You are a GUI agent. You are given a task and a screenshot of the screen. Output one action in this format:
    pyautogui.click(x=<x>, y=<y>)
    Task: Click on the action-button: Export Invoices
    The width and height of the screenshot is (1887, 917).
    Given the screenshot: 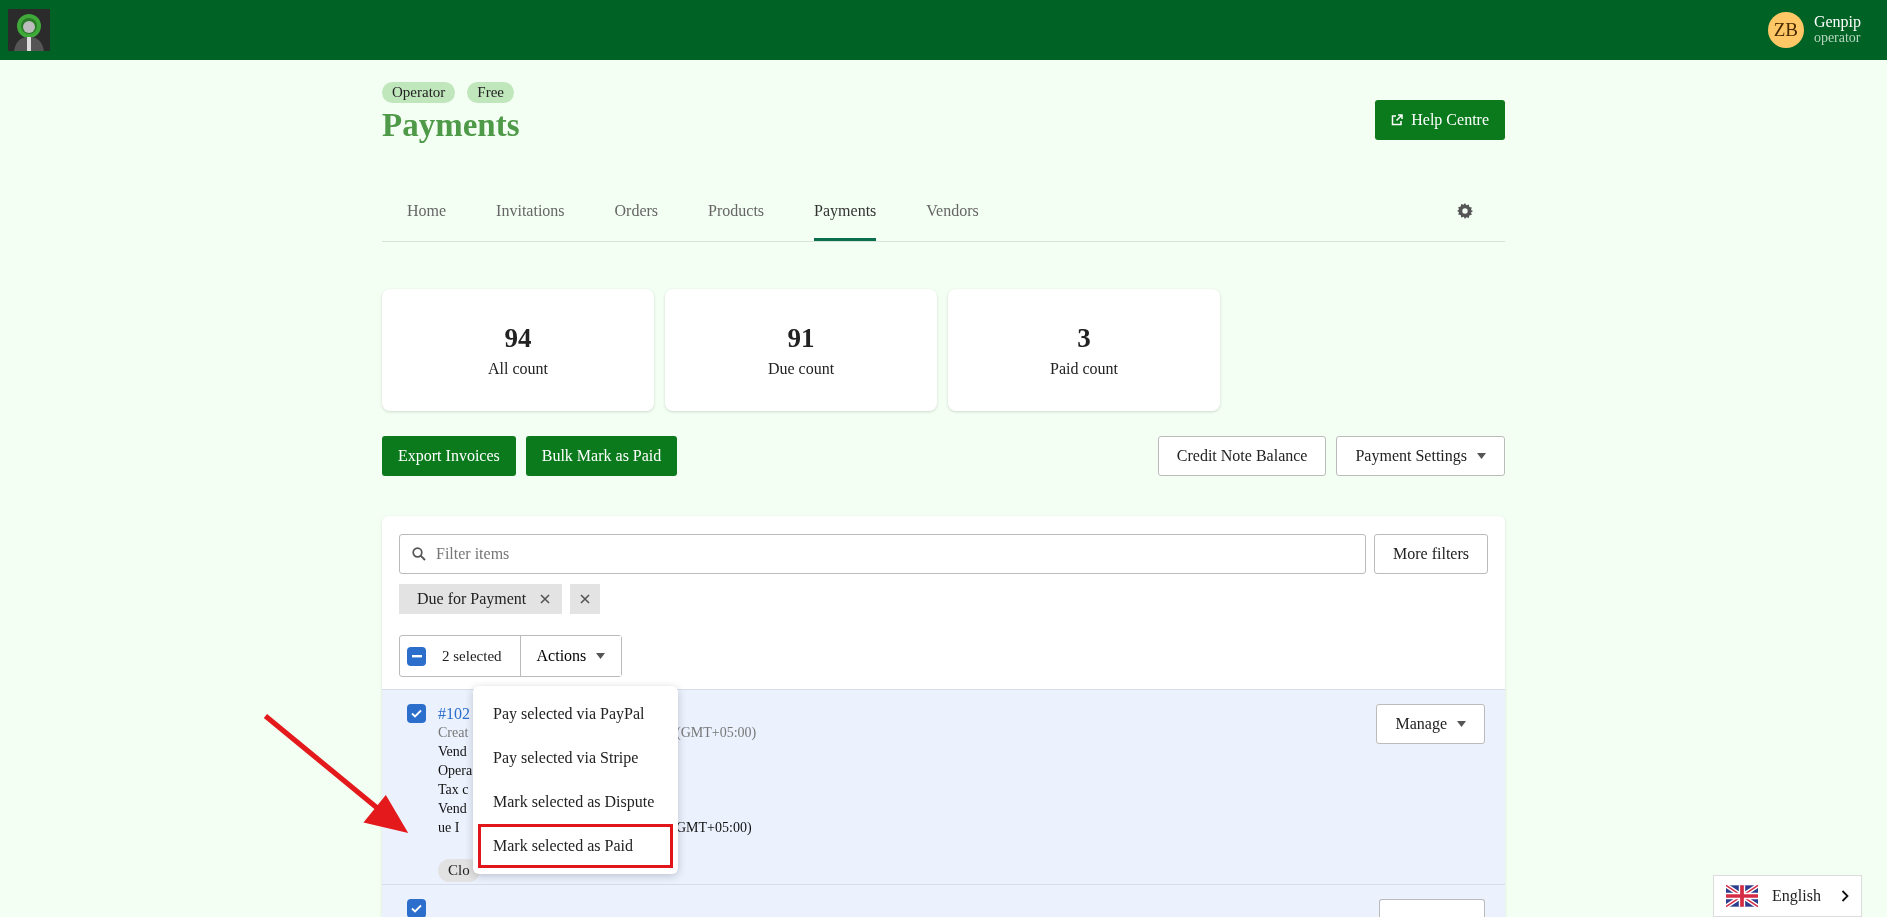 What is the action you would take?
    pyautogui.click(x=449, y=456)
    